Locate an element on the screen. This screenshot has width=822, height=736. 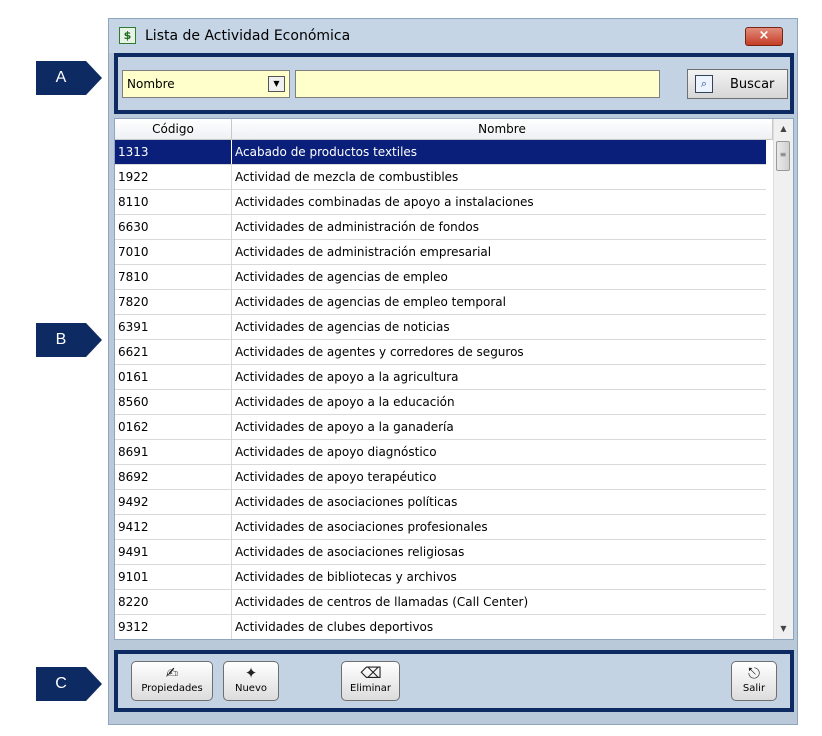
action-toolbar-body: ✍ Propiedades ✦ Nuevo ⌫ Eliminar ⎋ Salir is located at coordinates (454, 681).